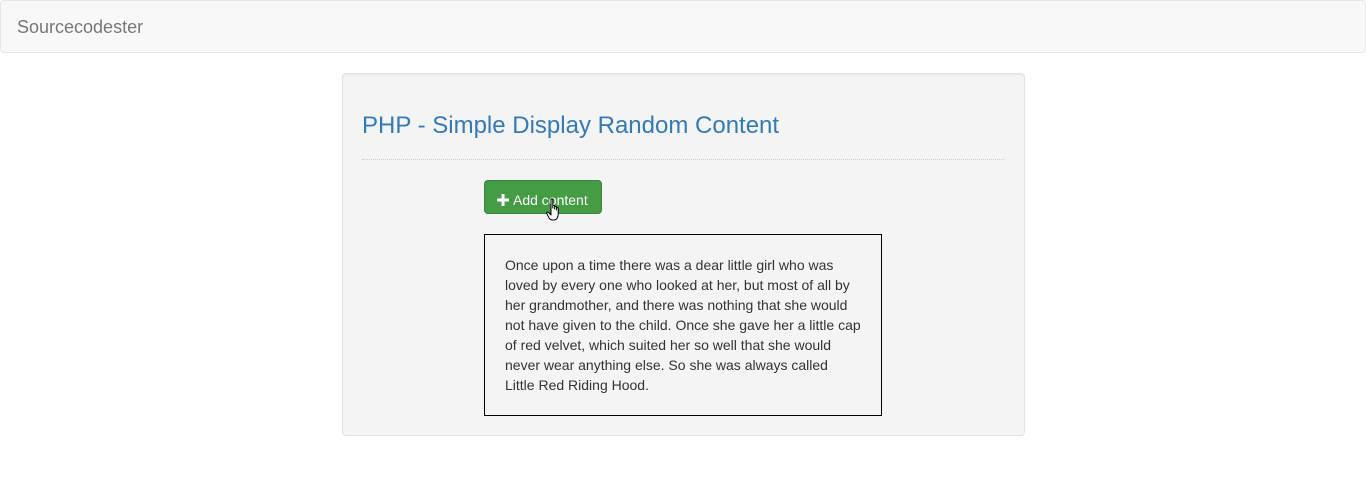 The height and width of the screenshot is (482, 1366). Describe the element at coordinates (683, 159) in the screenshot. I see `title-divider` at that location.